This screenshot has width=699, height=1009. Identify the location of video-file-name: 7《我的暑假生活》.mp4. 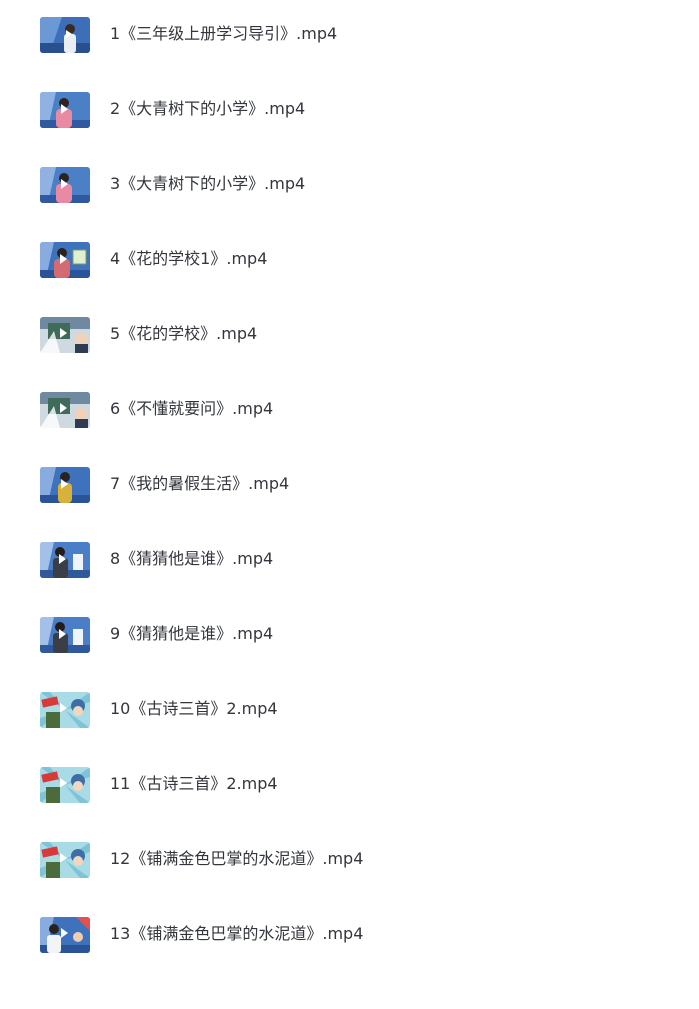
(199, 484).